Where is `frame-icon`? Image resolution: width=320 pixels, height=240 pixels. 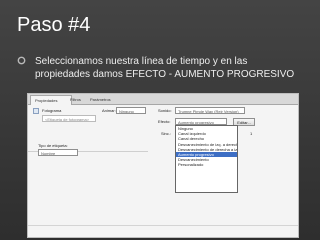 frame-icon is located at coordinates (36, 111).